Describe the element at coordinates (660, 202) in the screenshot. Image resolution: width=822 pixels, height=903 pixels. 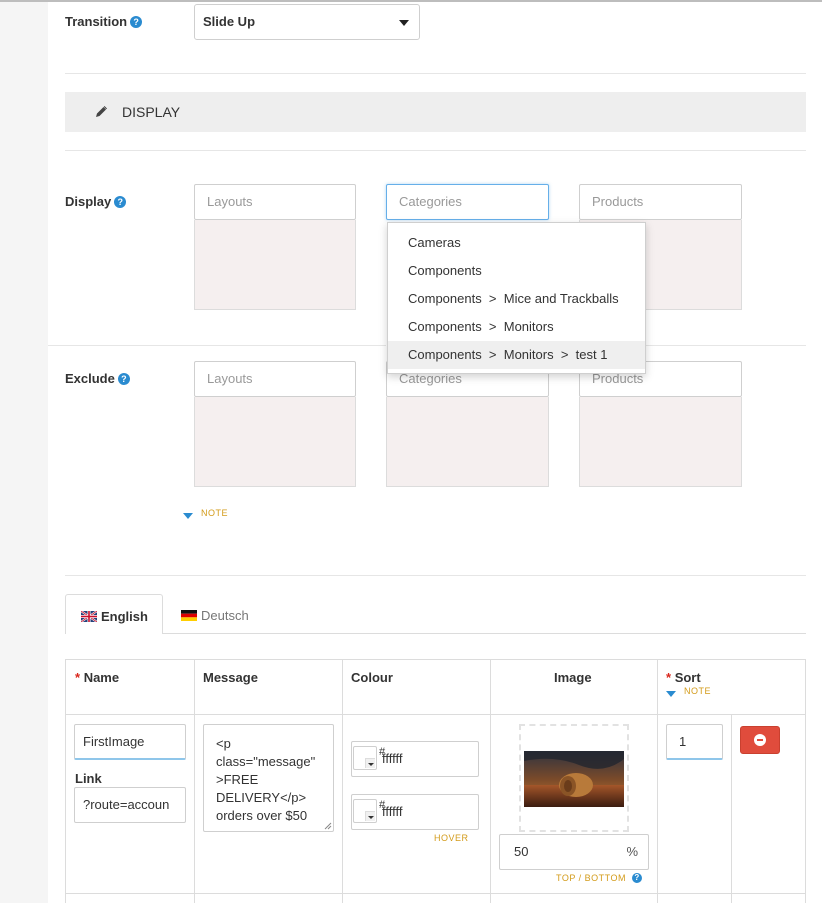
I see `display-products-input: Products` at that location.